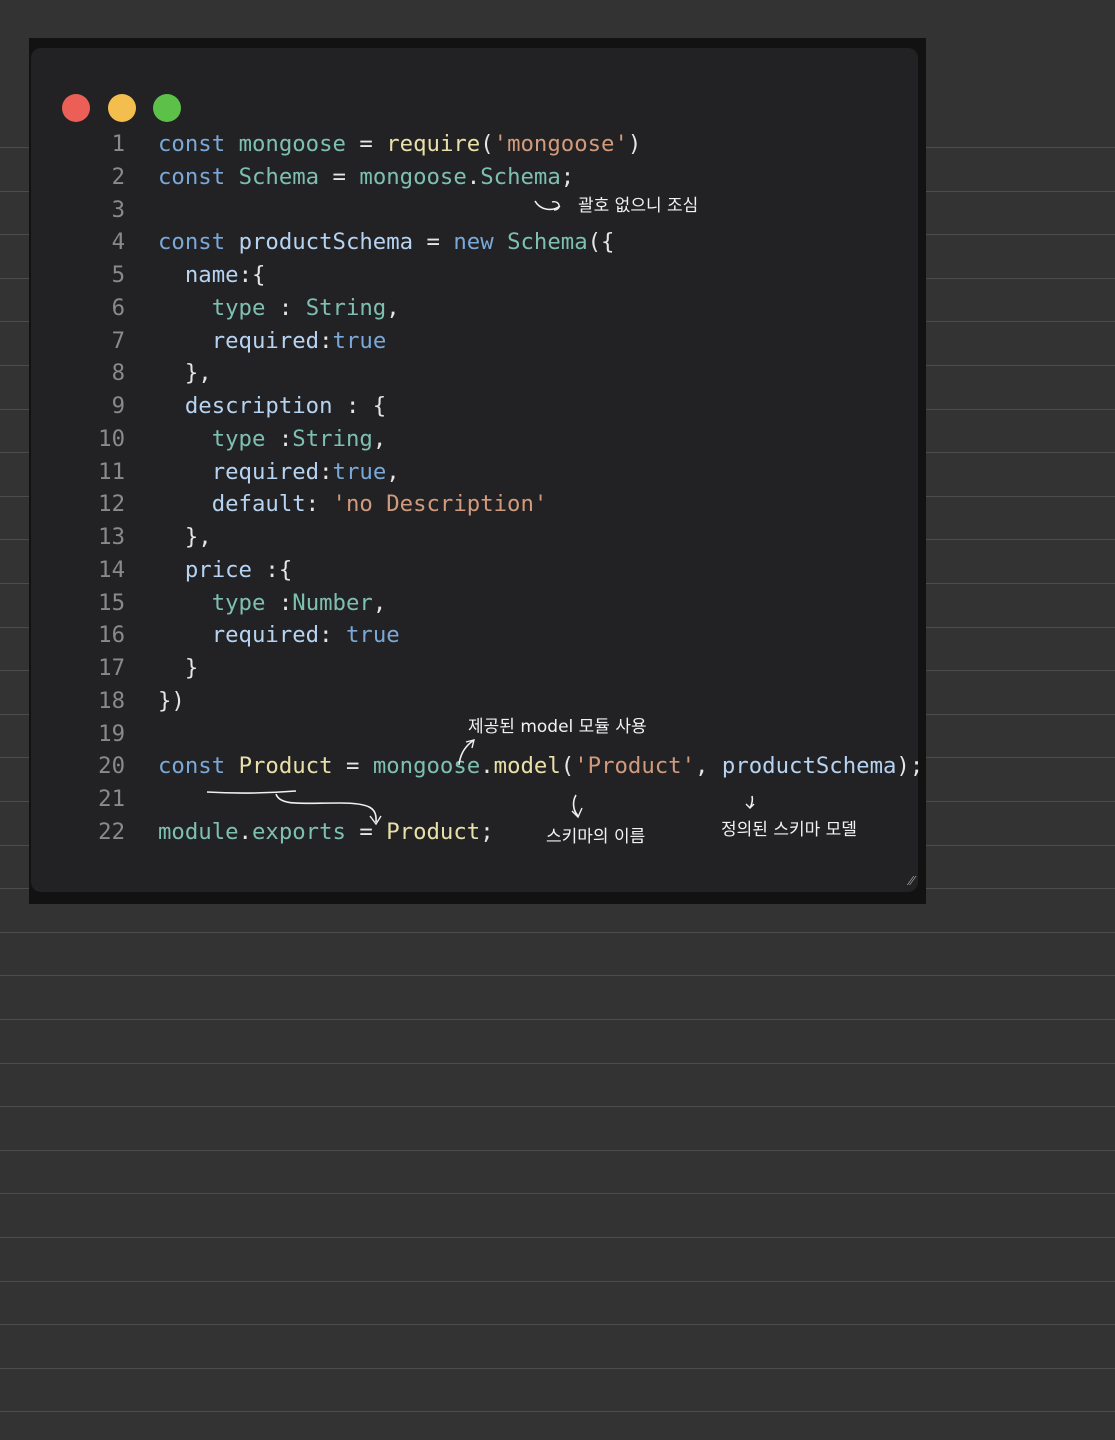 This screenshot has height=1440, width=1115. I want to click on code-text: const mongoose = require('mongoose'), so click(536, 144).